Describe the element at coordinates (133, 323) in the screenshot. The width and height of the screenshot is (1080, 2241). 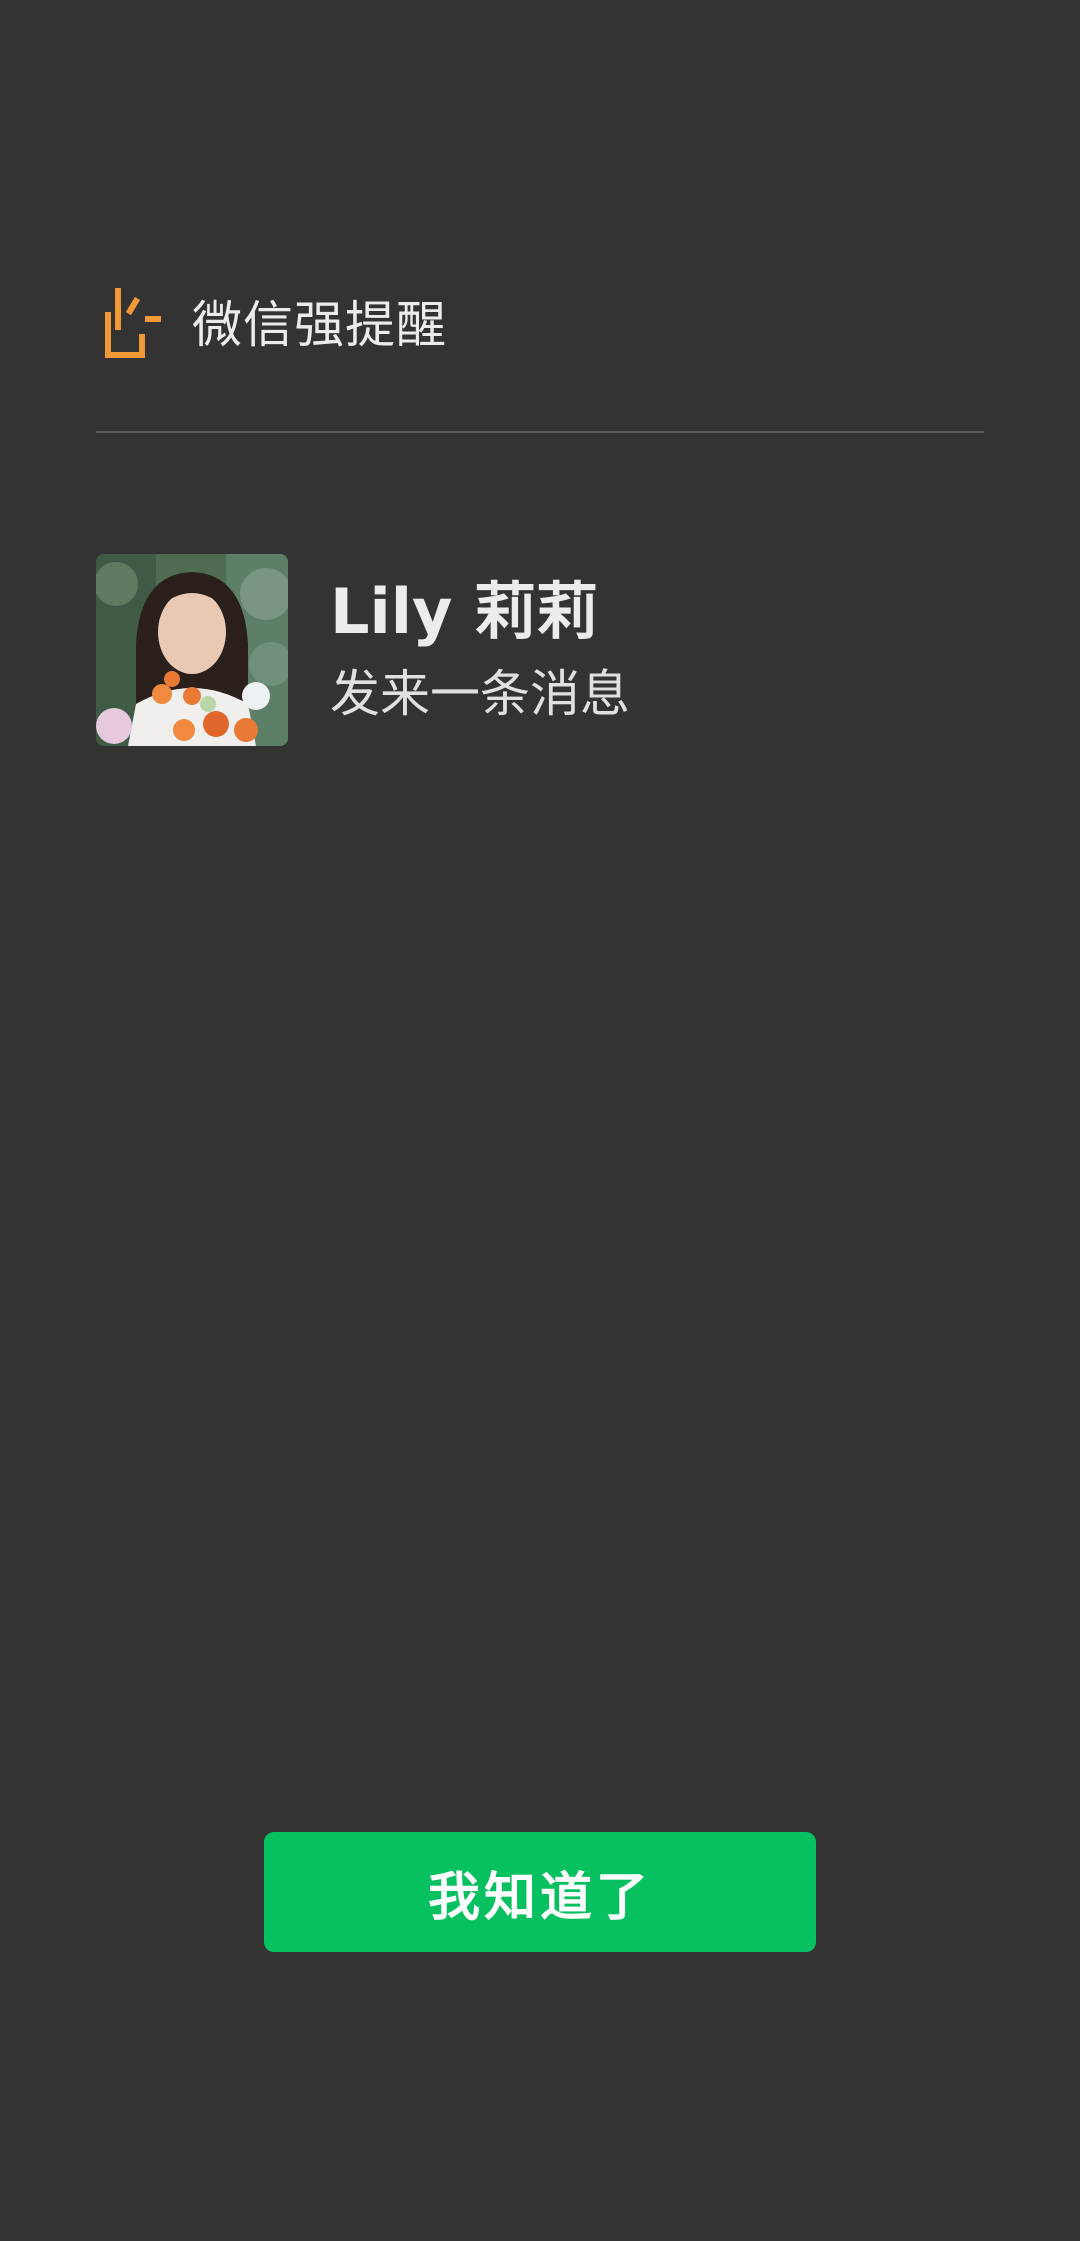
I see `alert-bell-icon` at that location.